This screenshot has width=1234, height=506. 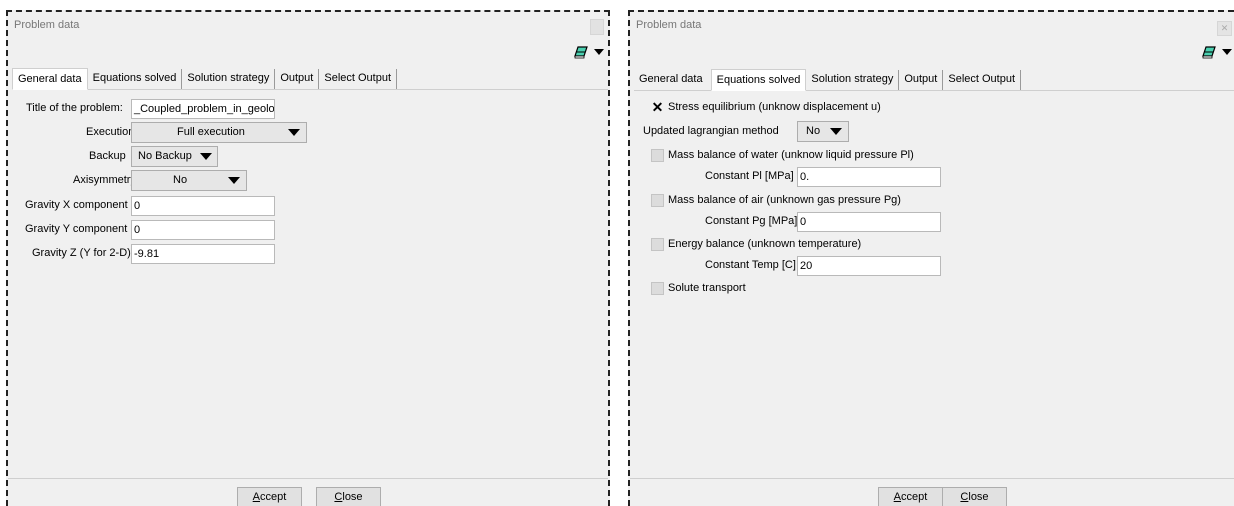 I want to click on gravity-x-label: Gravity X component, so click(x=76, y=205).